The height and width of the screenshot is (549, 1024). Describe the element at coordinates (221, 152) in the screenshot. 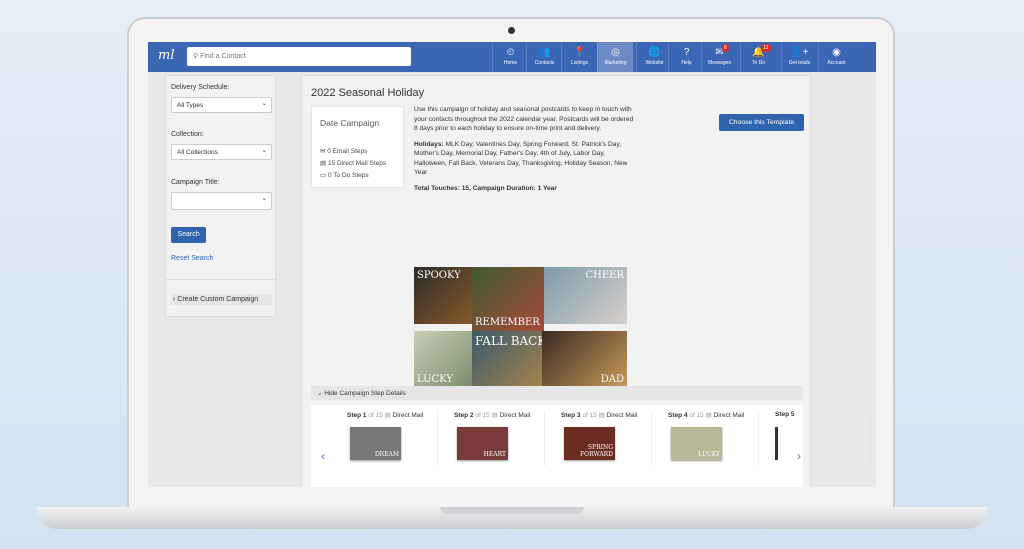

I see `collection-select: All Collections` at that location.